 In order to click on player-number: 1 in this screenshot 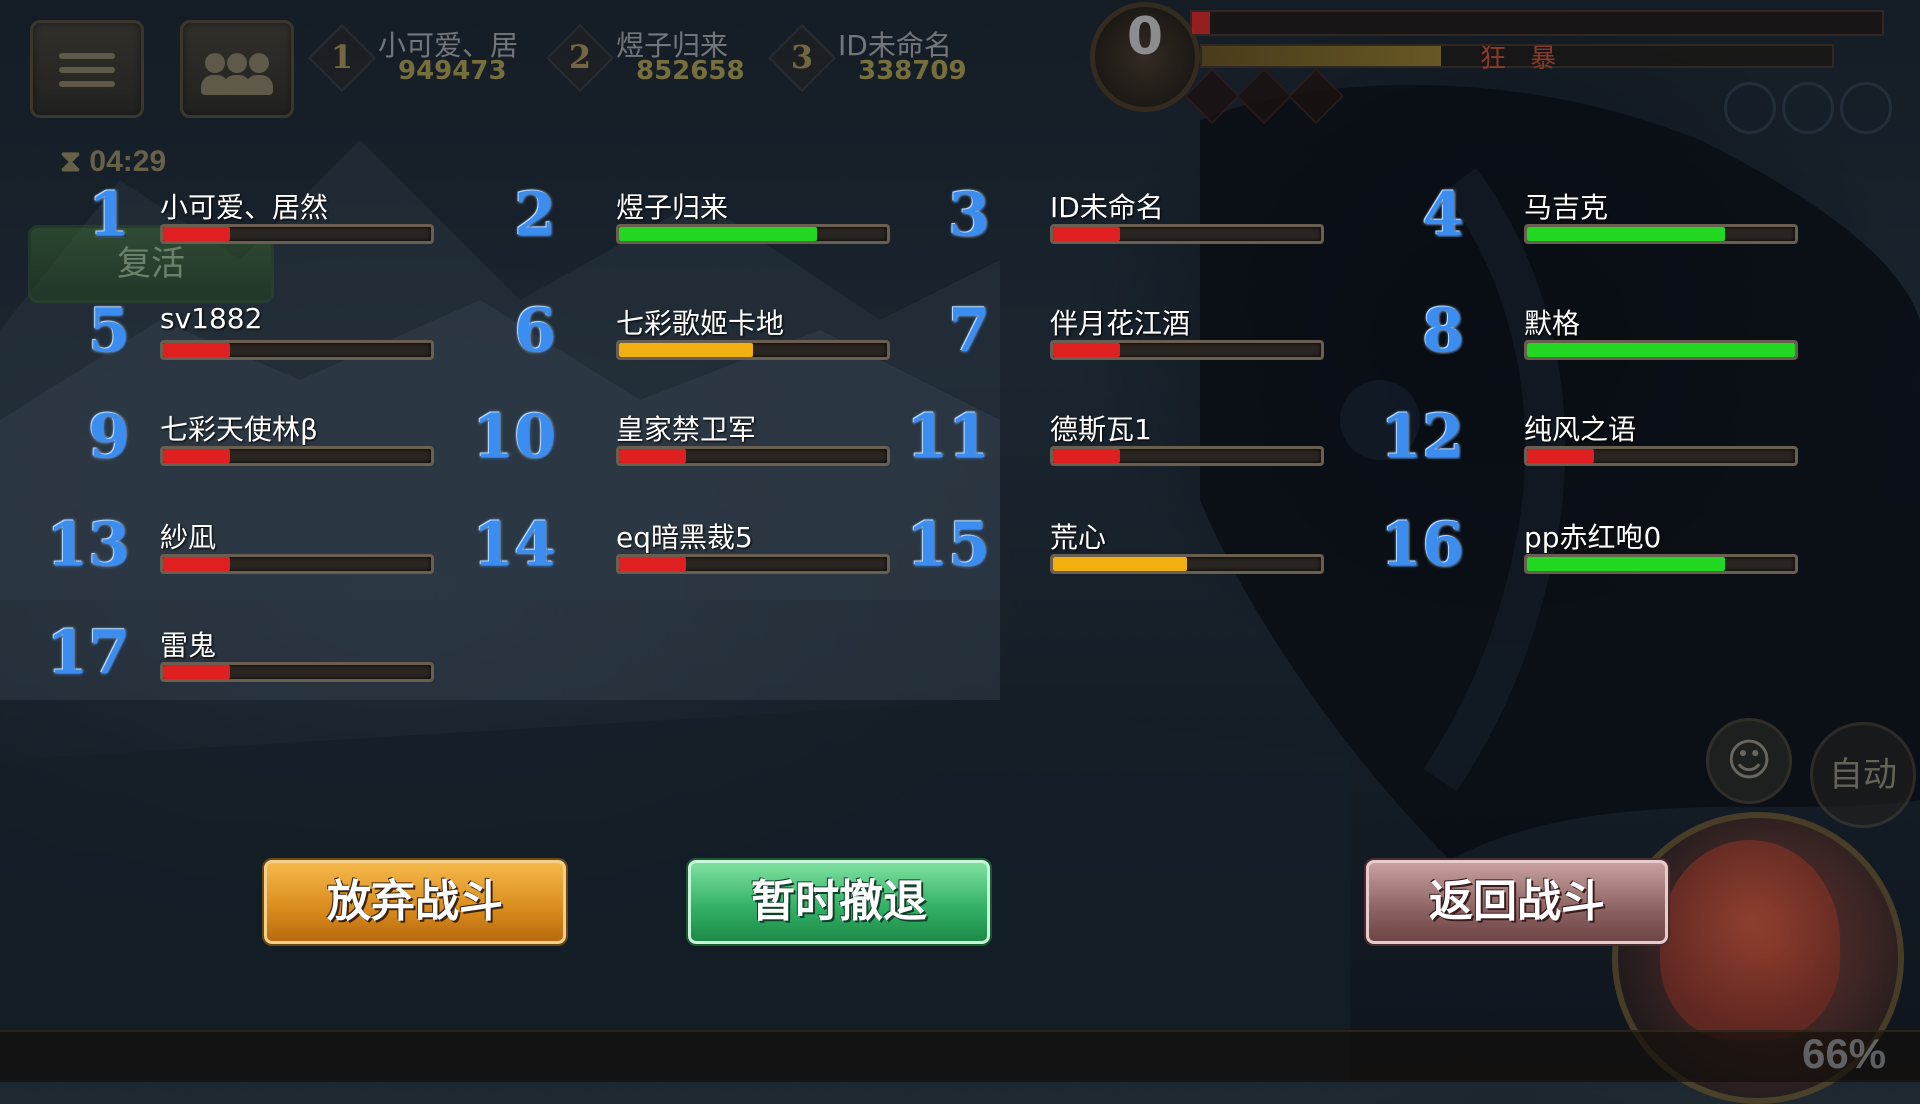, I will do `click(109, 215)`.